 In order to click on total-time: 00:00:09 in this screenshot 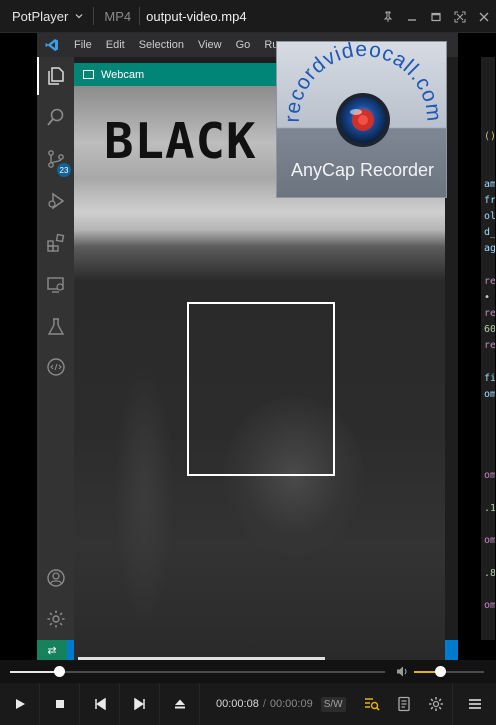, I will do `click(291, 704)`.